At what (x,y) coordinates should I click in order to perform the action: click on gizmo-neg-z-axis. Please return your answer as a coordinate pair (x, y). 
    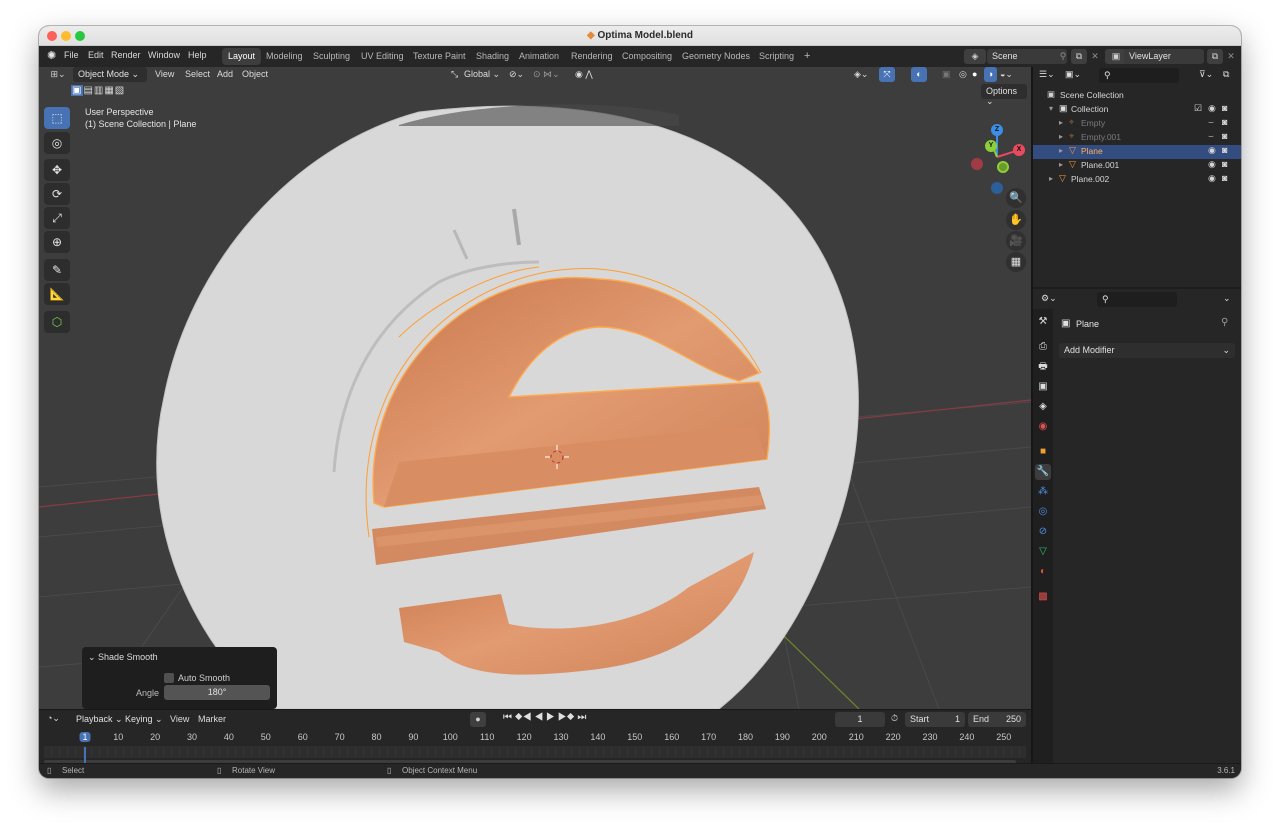
    Looking at the image, I should click on (997, 188).